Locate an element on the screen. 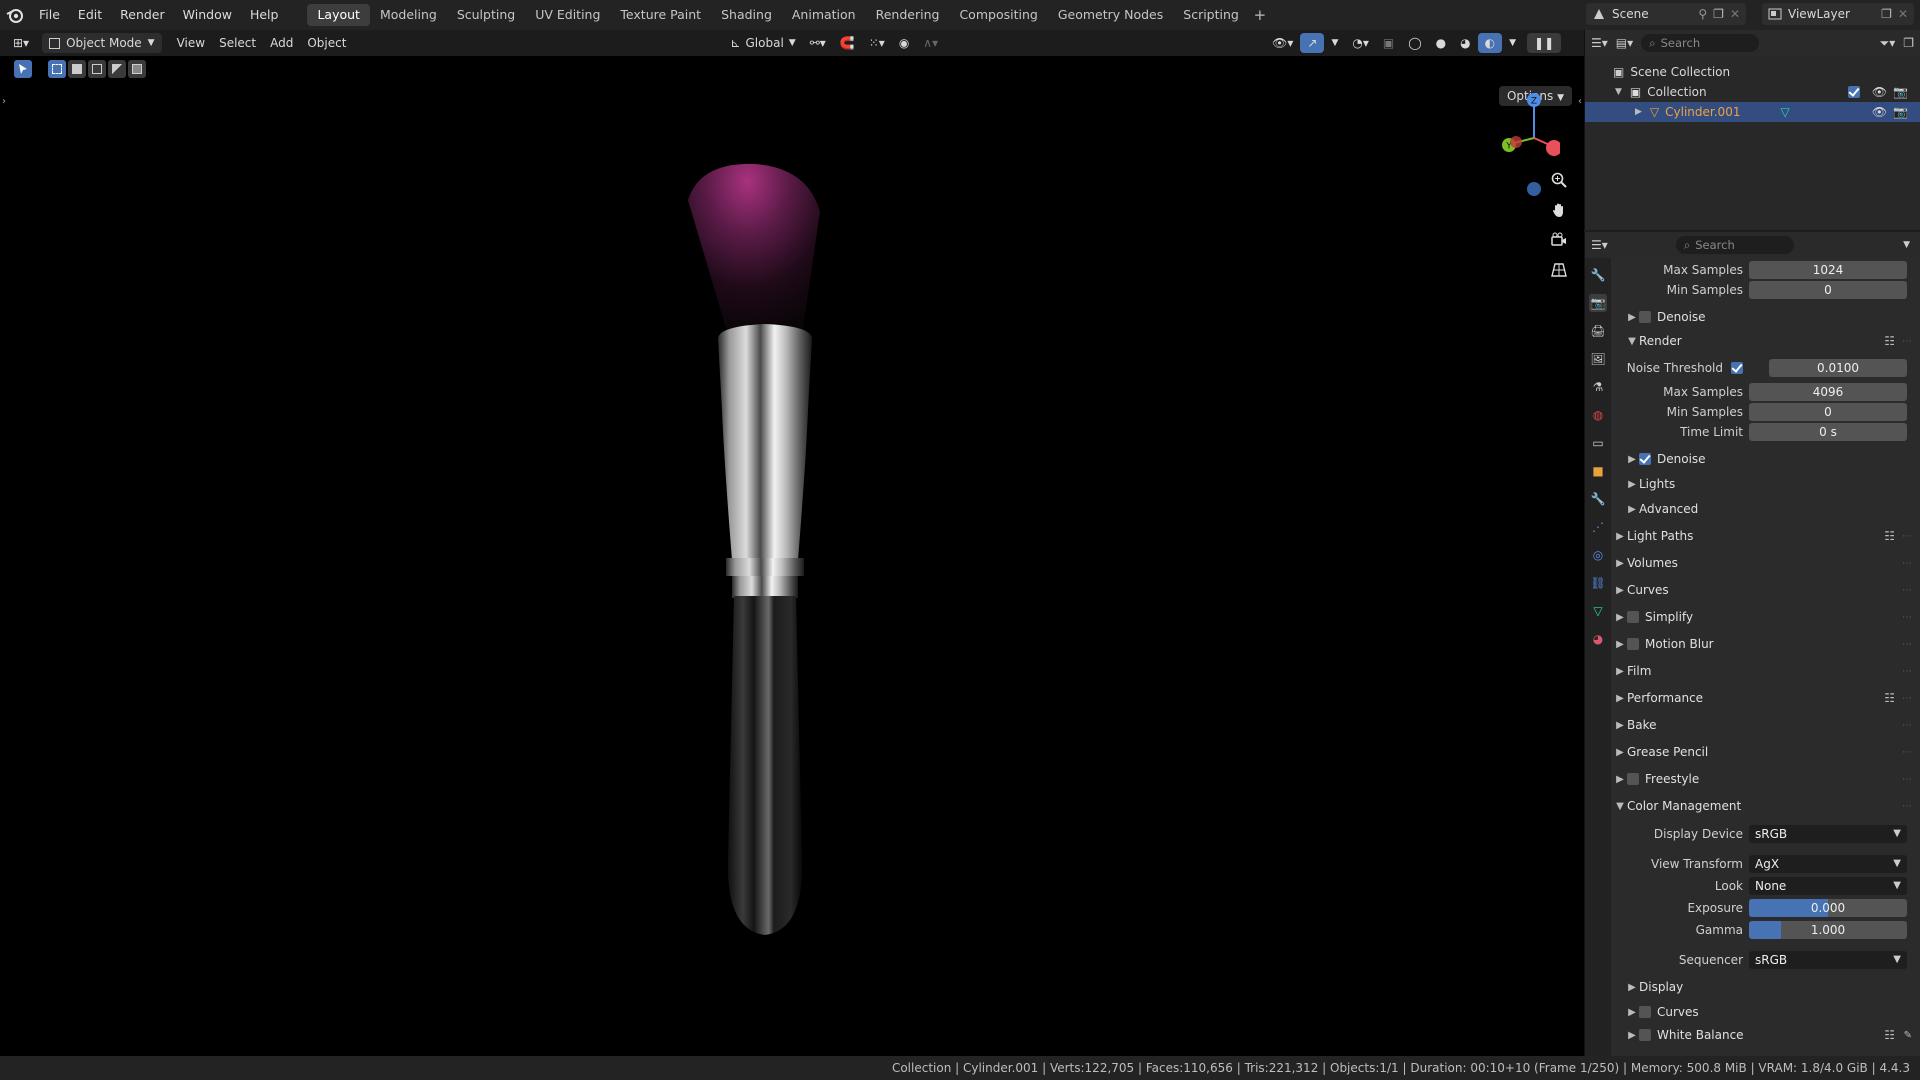 The height and width of the screenshot is (1080, 1920). curves-checkbox is located at coordinates (1645, 1012).